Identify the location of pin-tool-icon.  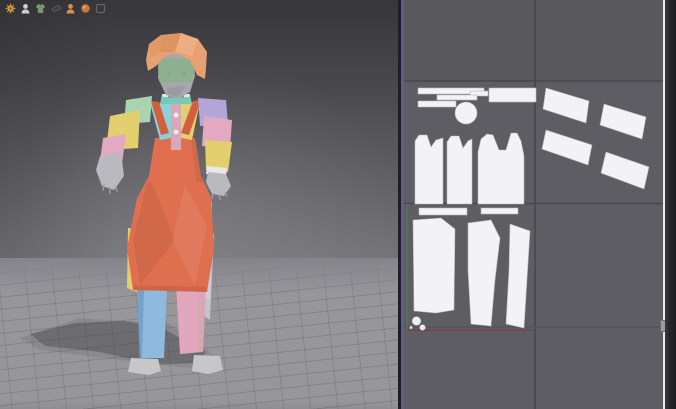
(55, 8).